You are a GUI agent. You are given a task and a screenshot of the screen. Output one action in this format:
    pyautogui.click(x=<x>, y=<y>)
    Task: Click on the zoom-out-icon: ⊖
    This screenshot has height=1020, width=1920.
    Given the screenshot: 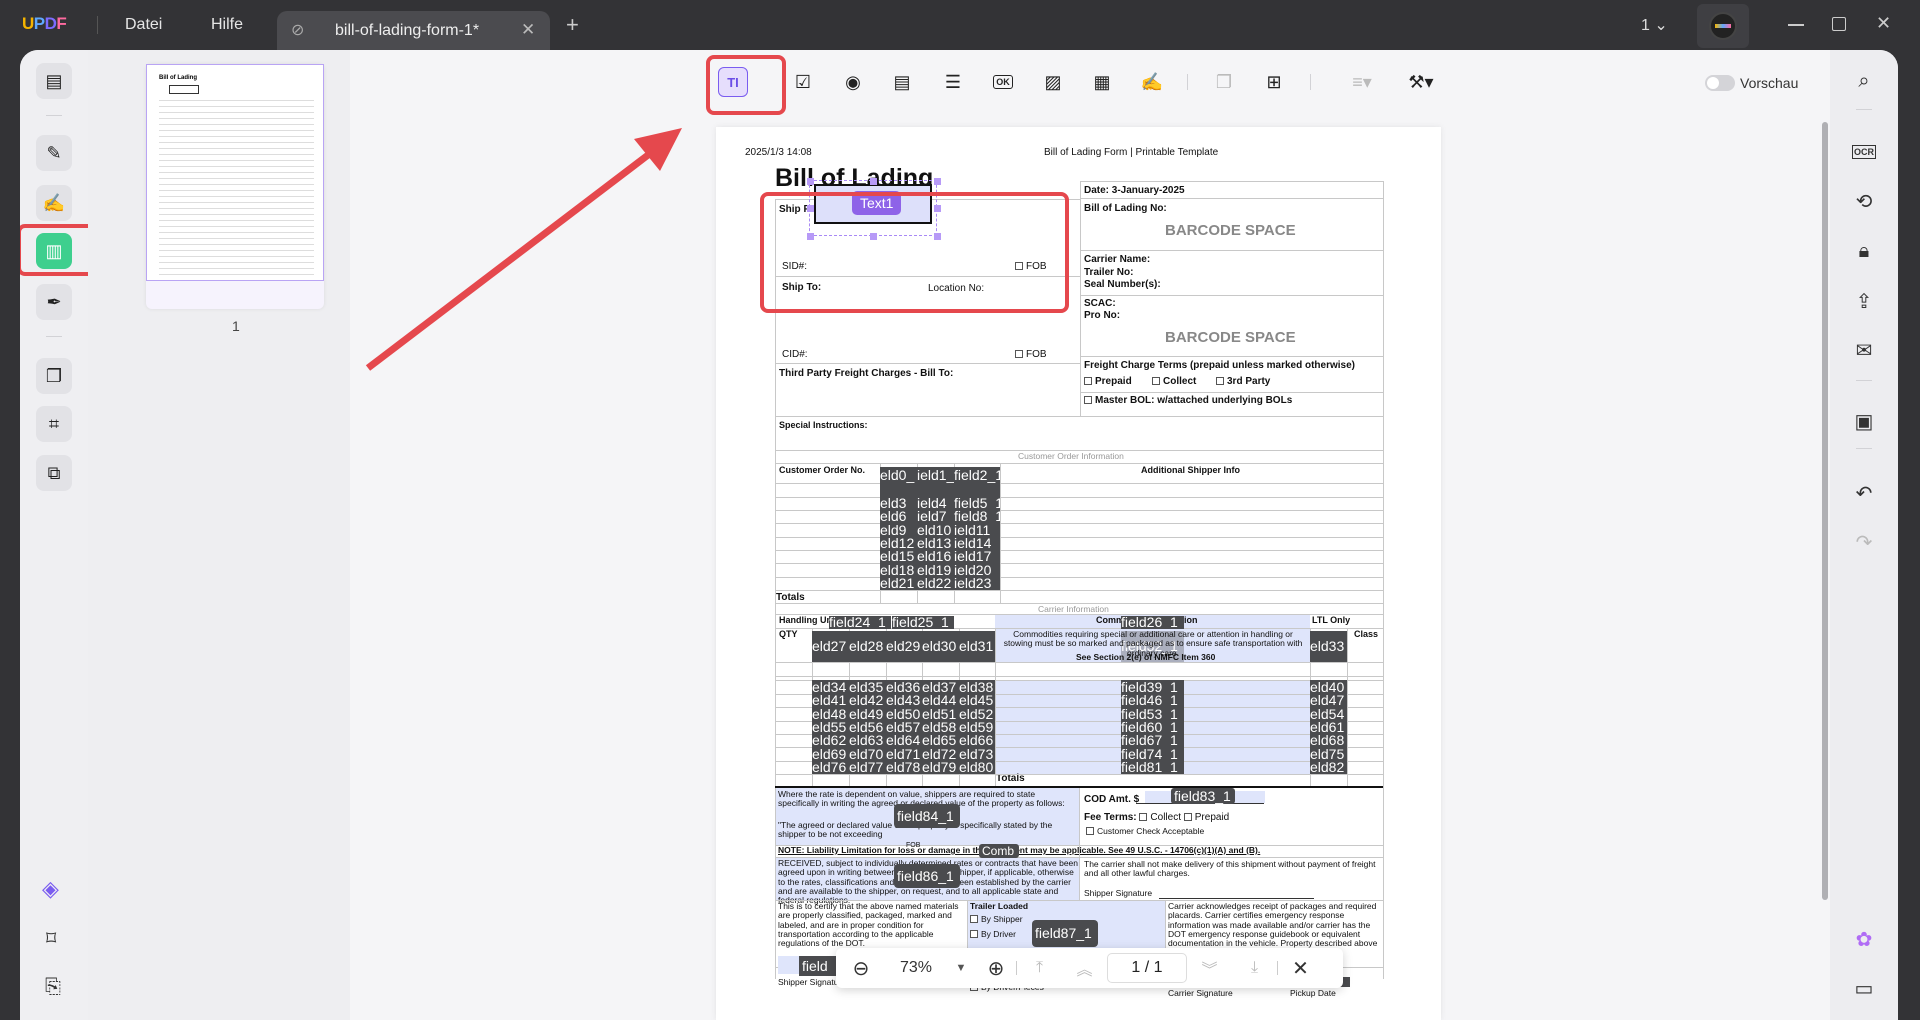 What is the action you would take?
    pyautogui.click(x=861, y=968)
    